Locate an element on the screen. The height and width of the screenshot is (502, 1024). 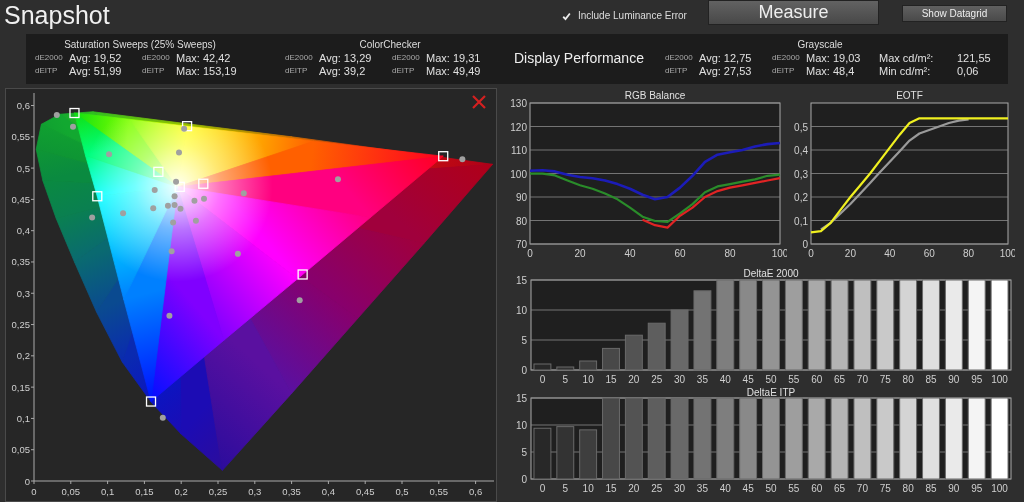
metric-value: Avg: 19,52 is located at coordinates (96, 57).